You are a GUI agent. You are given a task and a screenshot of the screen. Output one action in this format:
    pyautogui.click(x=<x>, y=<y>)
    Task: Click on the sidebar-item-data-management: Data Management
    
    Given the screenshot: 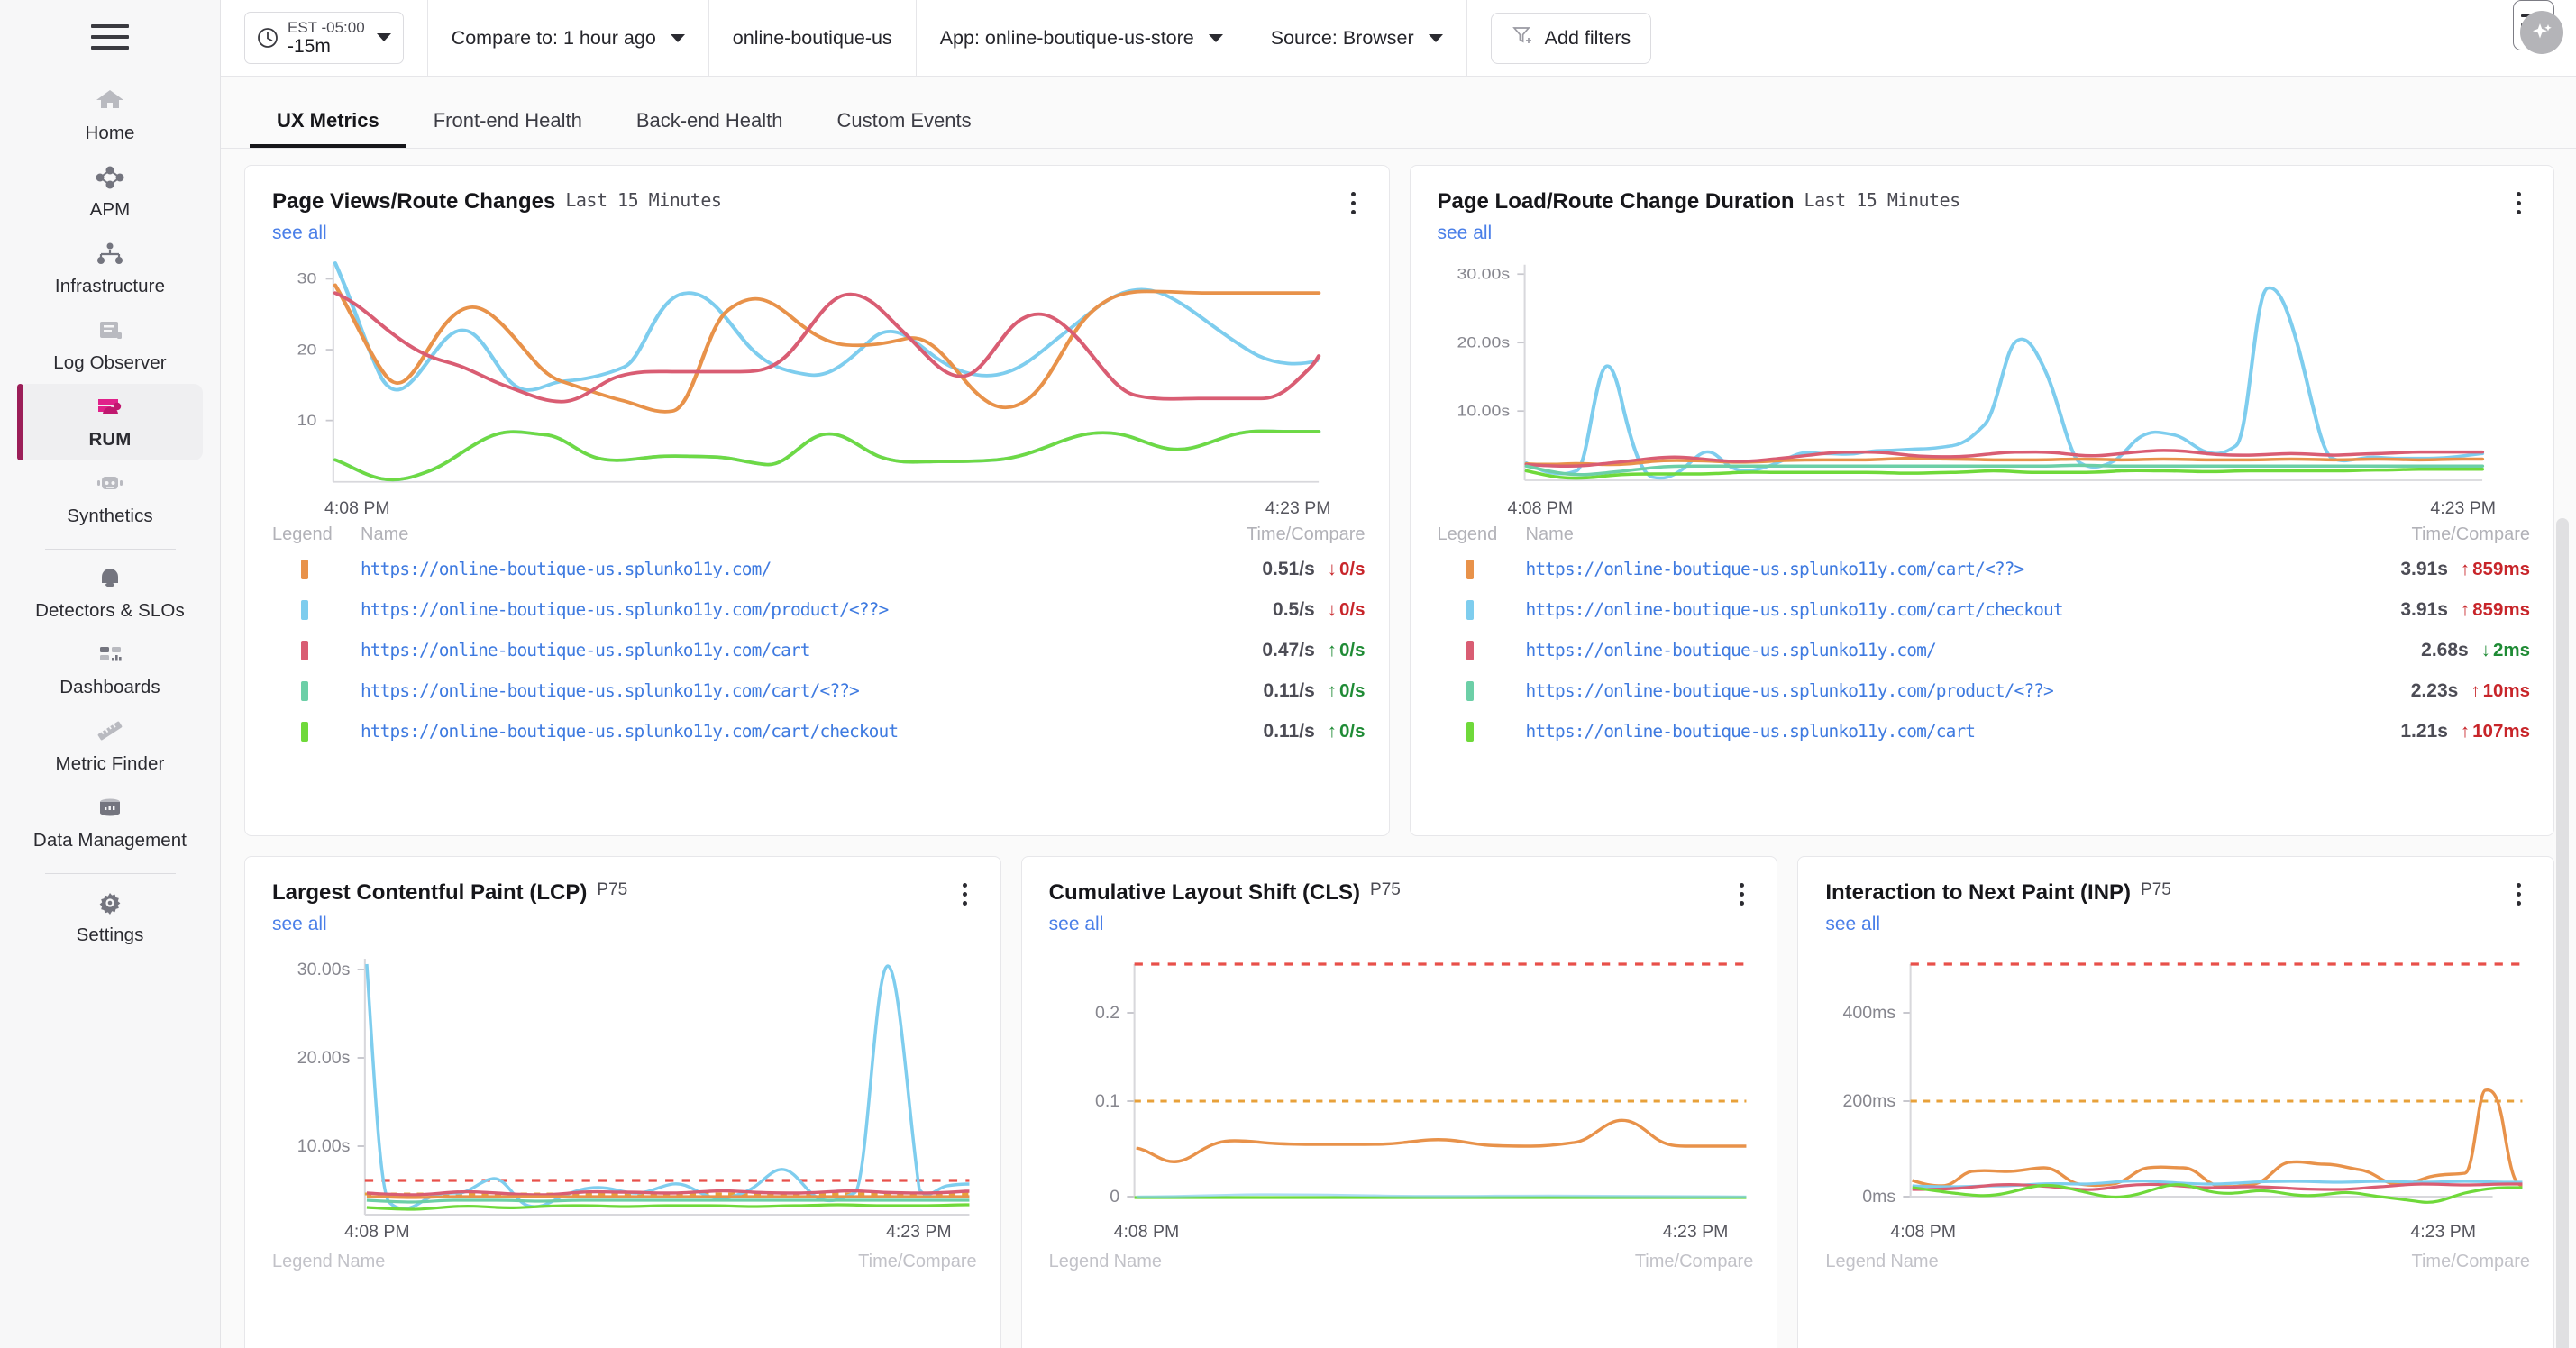 What is the action you would take?
    pyautogui.click(x=110, y=823)
    